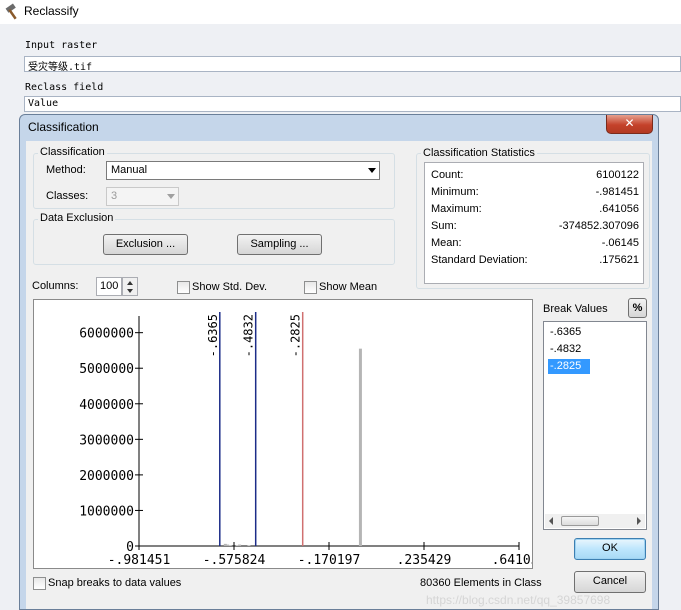 The image size is (681, 610). What do you see at coordinates (66, 170) in the screenshot?
I see `method-label: Method:` at bounding box center [66, 170].